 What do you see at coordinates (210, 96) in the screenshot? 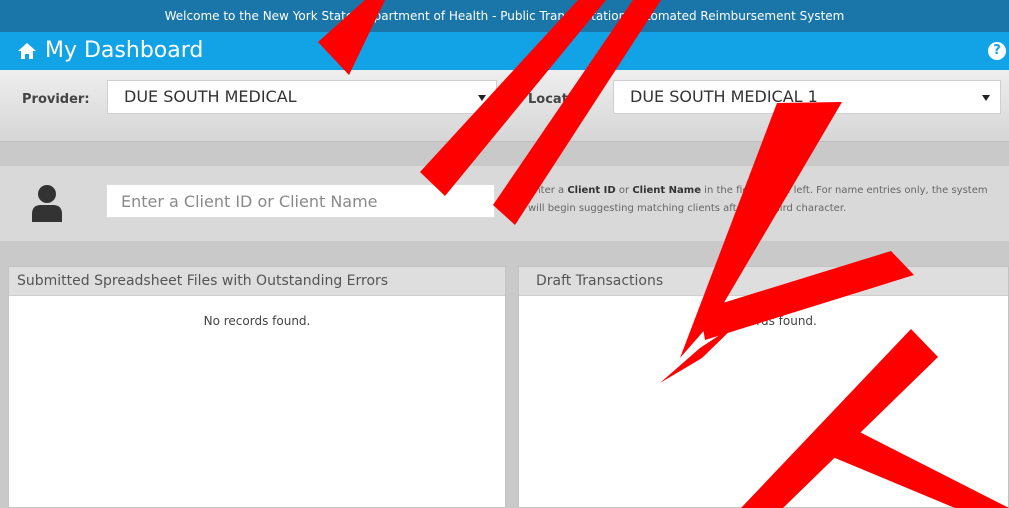
I see `provider-select-value: DUE SOUTH MEDICAL` at bounding box center [210, 96].